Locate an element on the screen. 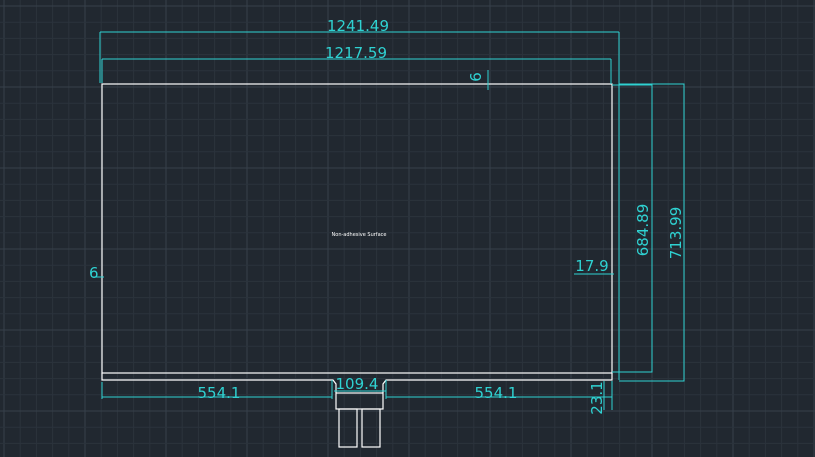 The image size is (815, 457). surface-label: Non-adhesive Surface is located at coordinates (359, 235).